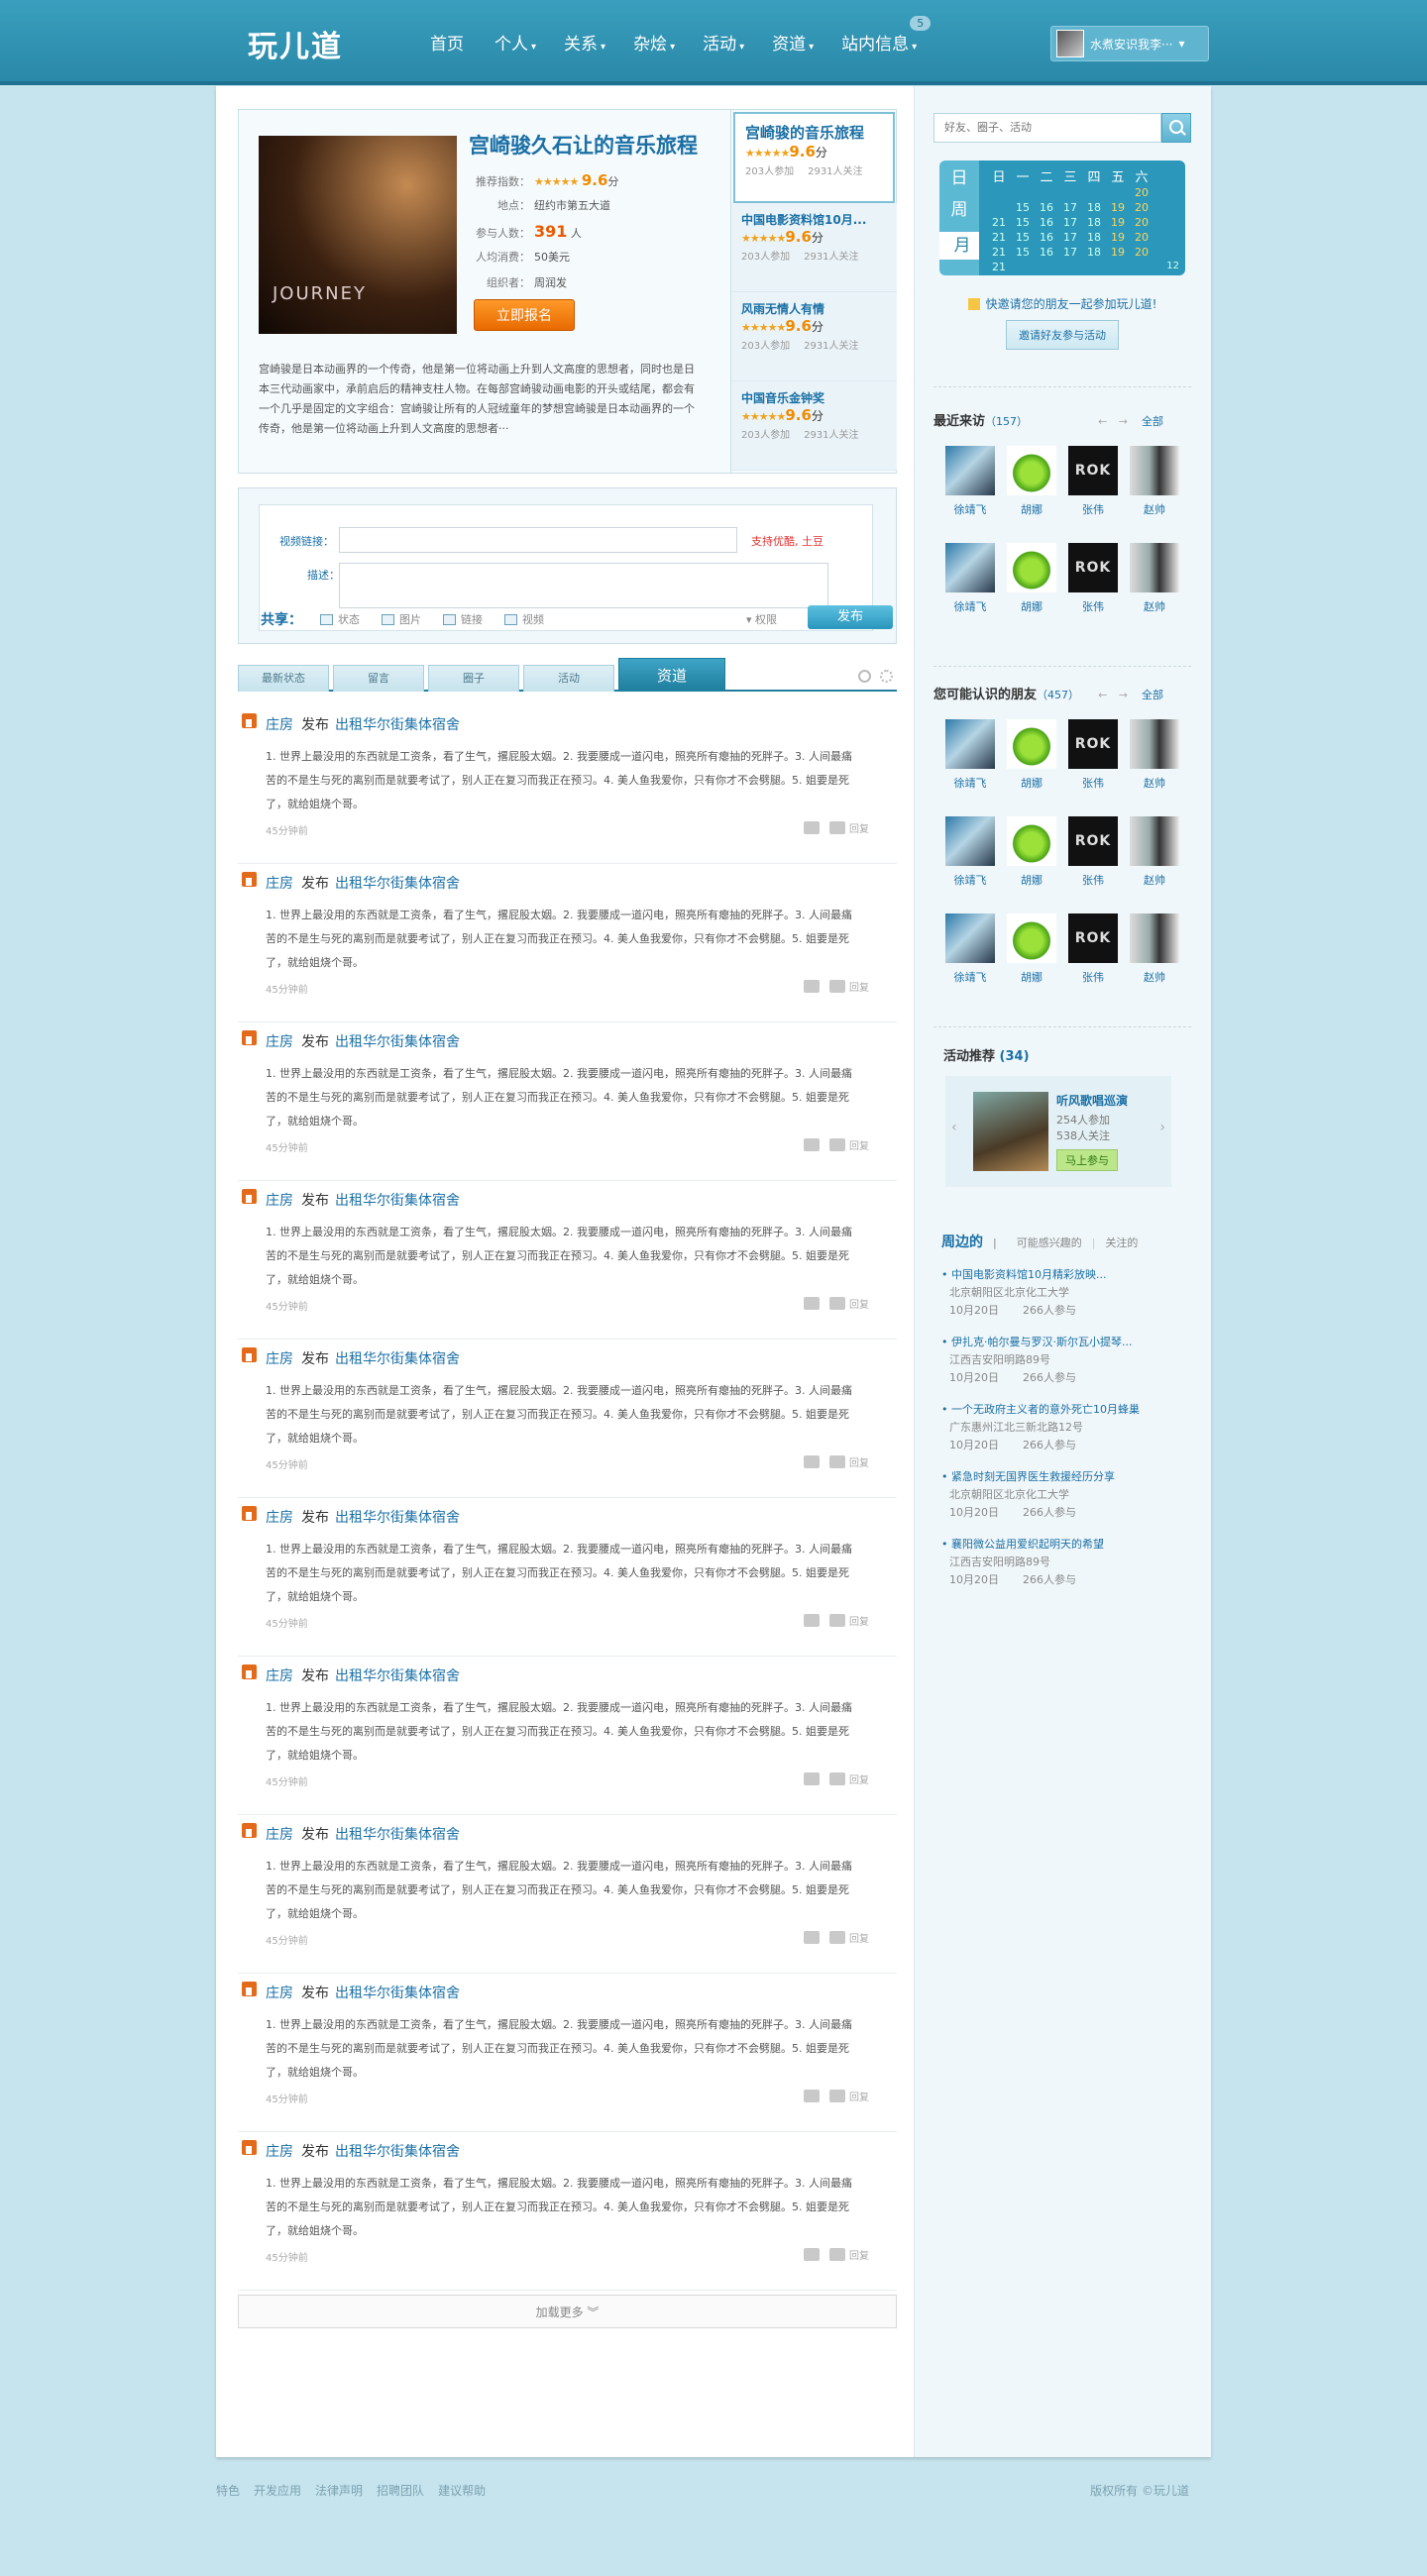 This screenshot has width=1427, height=2576. Describe the element at coordinates (1046, 207) in the screenshot. I see `calendar-day: 16` at that location.